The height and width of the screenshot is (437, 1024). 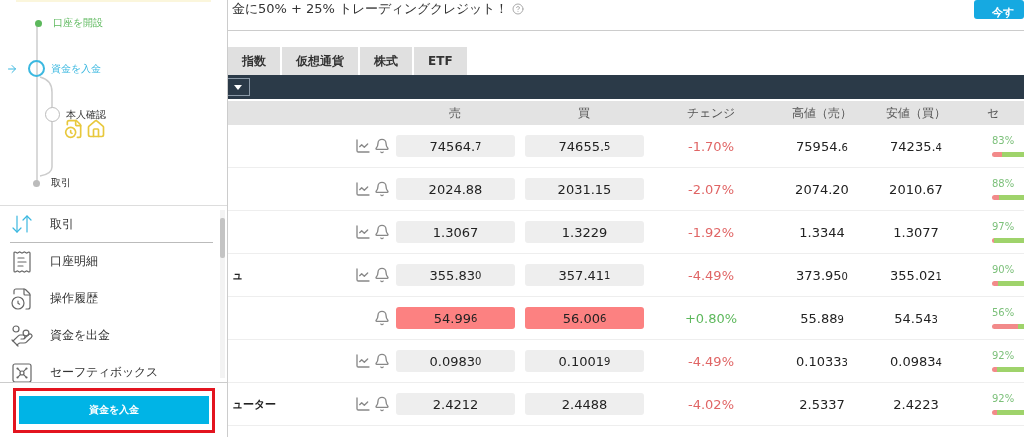 I want to click on menu-item: セーフティボックス, so click(x=111, y=368).